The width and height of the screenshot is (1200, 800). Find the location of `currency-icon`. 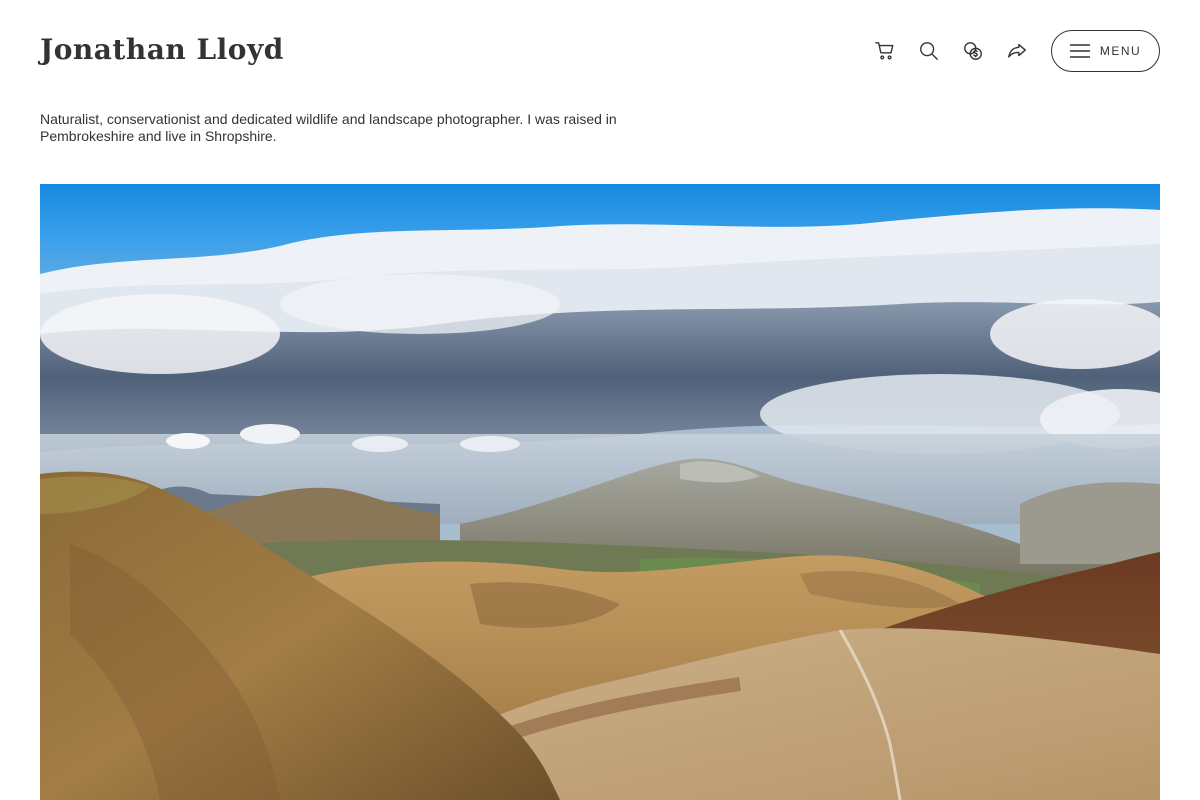

currency-icon is located at coordinates (973, 51).